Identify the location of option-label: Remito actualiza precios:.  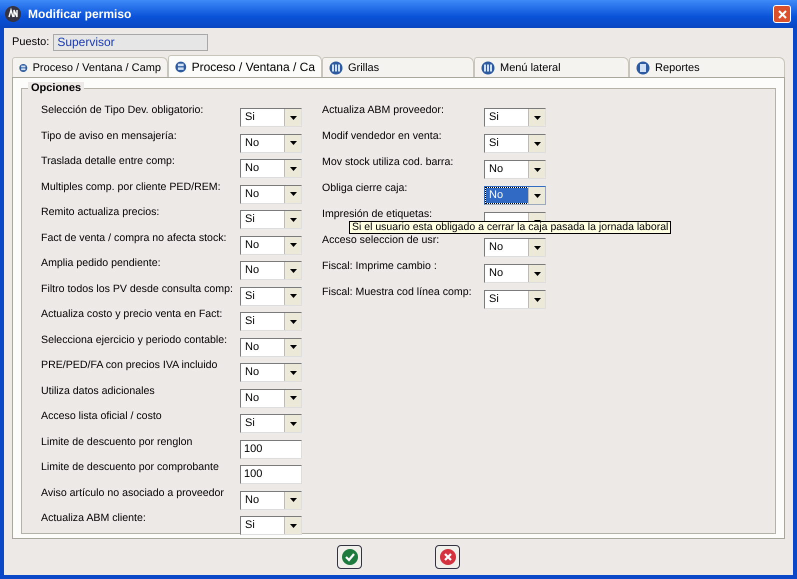
(100, 212).